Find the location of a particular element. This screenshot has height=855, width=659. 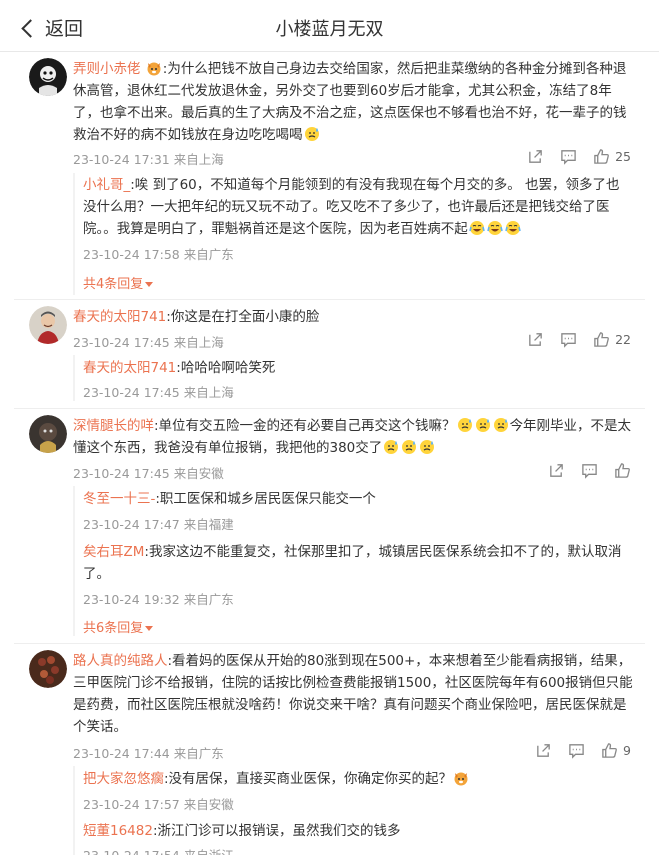

reply-body: :我家这边不能重复交，社保那里扣了，城镇居民医保系统会扣不了的，默认取消了。 is located at coordinates (352, 563).